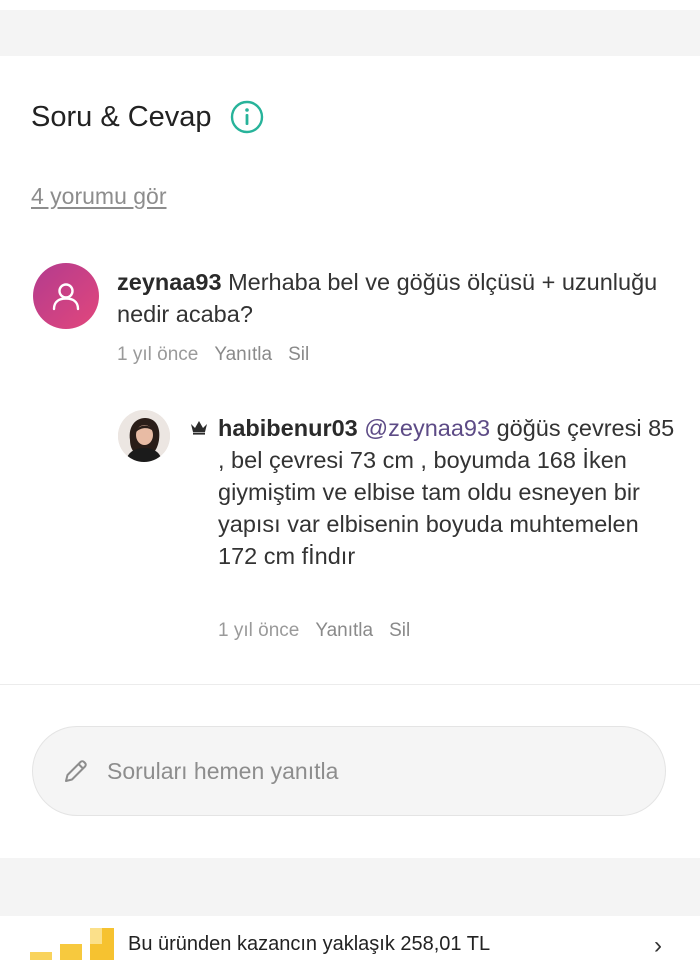 This screenshot has width=700, height=980. I want to click on profile-photo, so click(144, 436).